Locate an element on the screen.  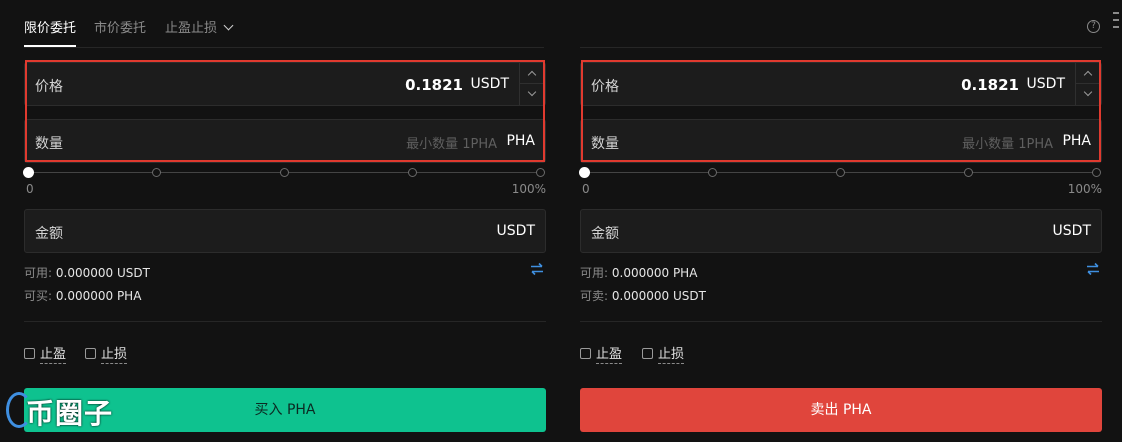
sell-stop-loss-label: 止损 is located at coordinates (671, 355).